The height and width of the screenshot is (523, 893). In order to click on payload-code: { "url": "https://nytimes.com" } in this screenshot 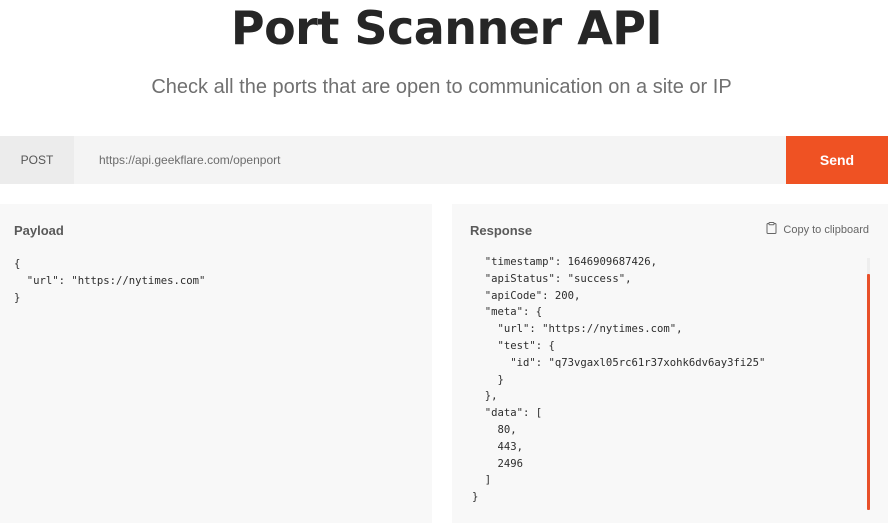, I will do `click(109, 281)`.